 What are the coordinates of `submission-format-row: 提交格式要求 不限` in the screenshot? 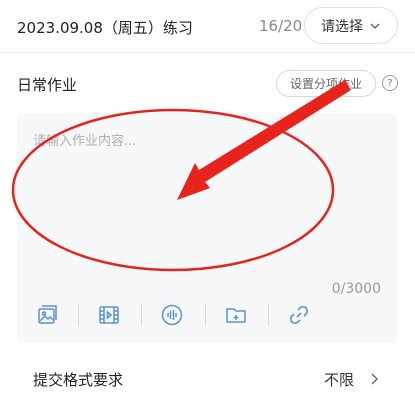 It's located at (207, 379).